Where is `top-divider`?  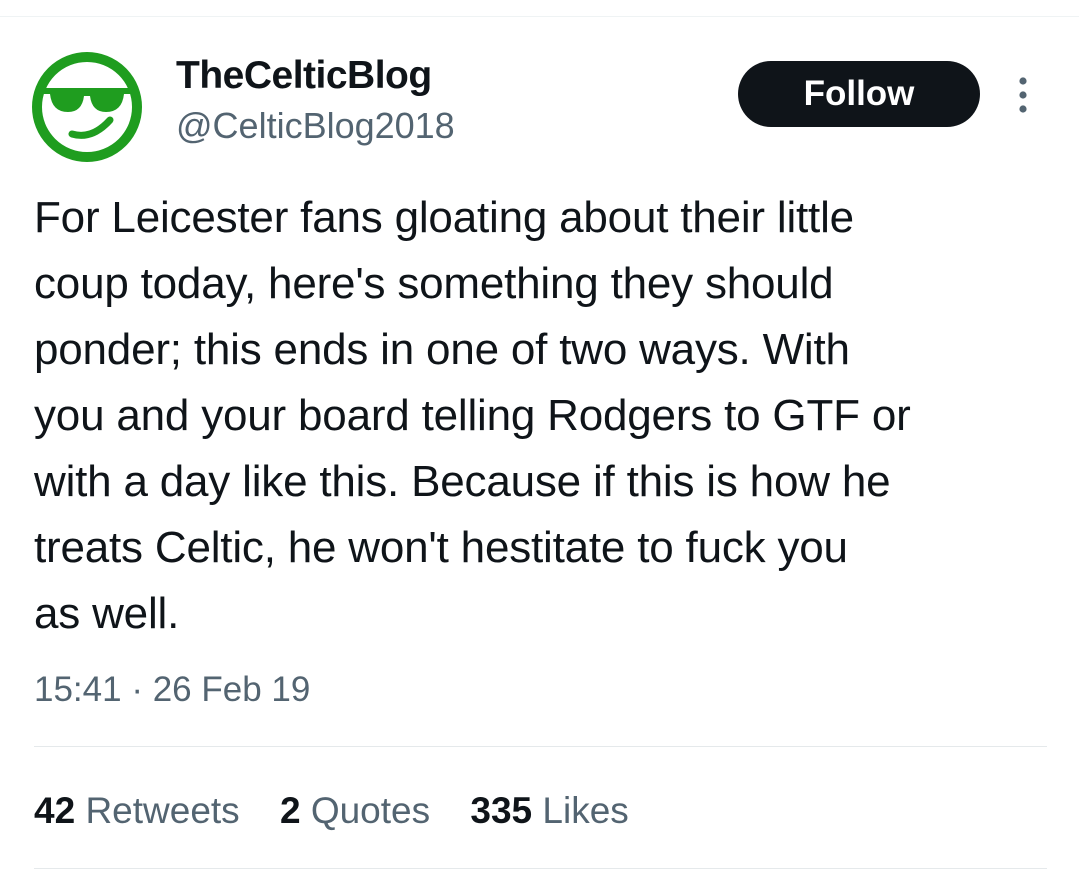
top-divider is located at coordinates (539, 16).